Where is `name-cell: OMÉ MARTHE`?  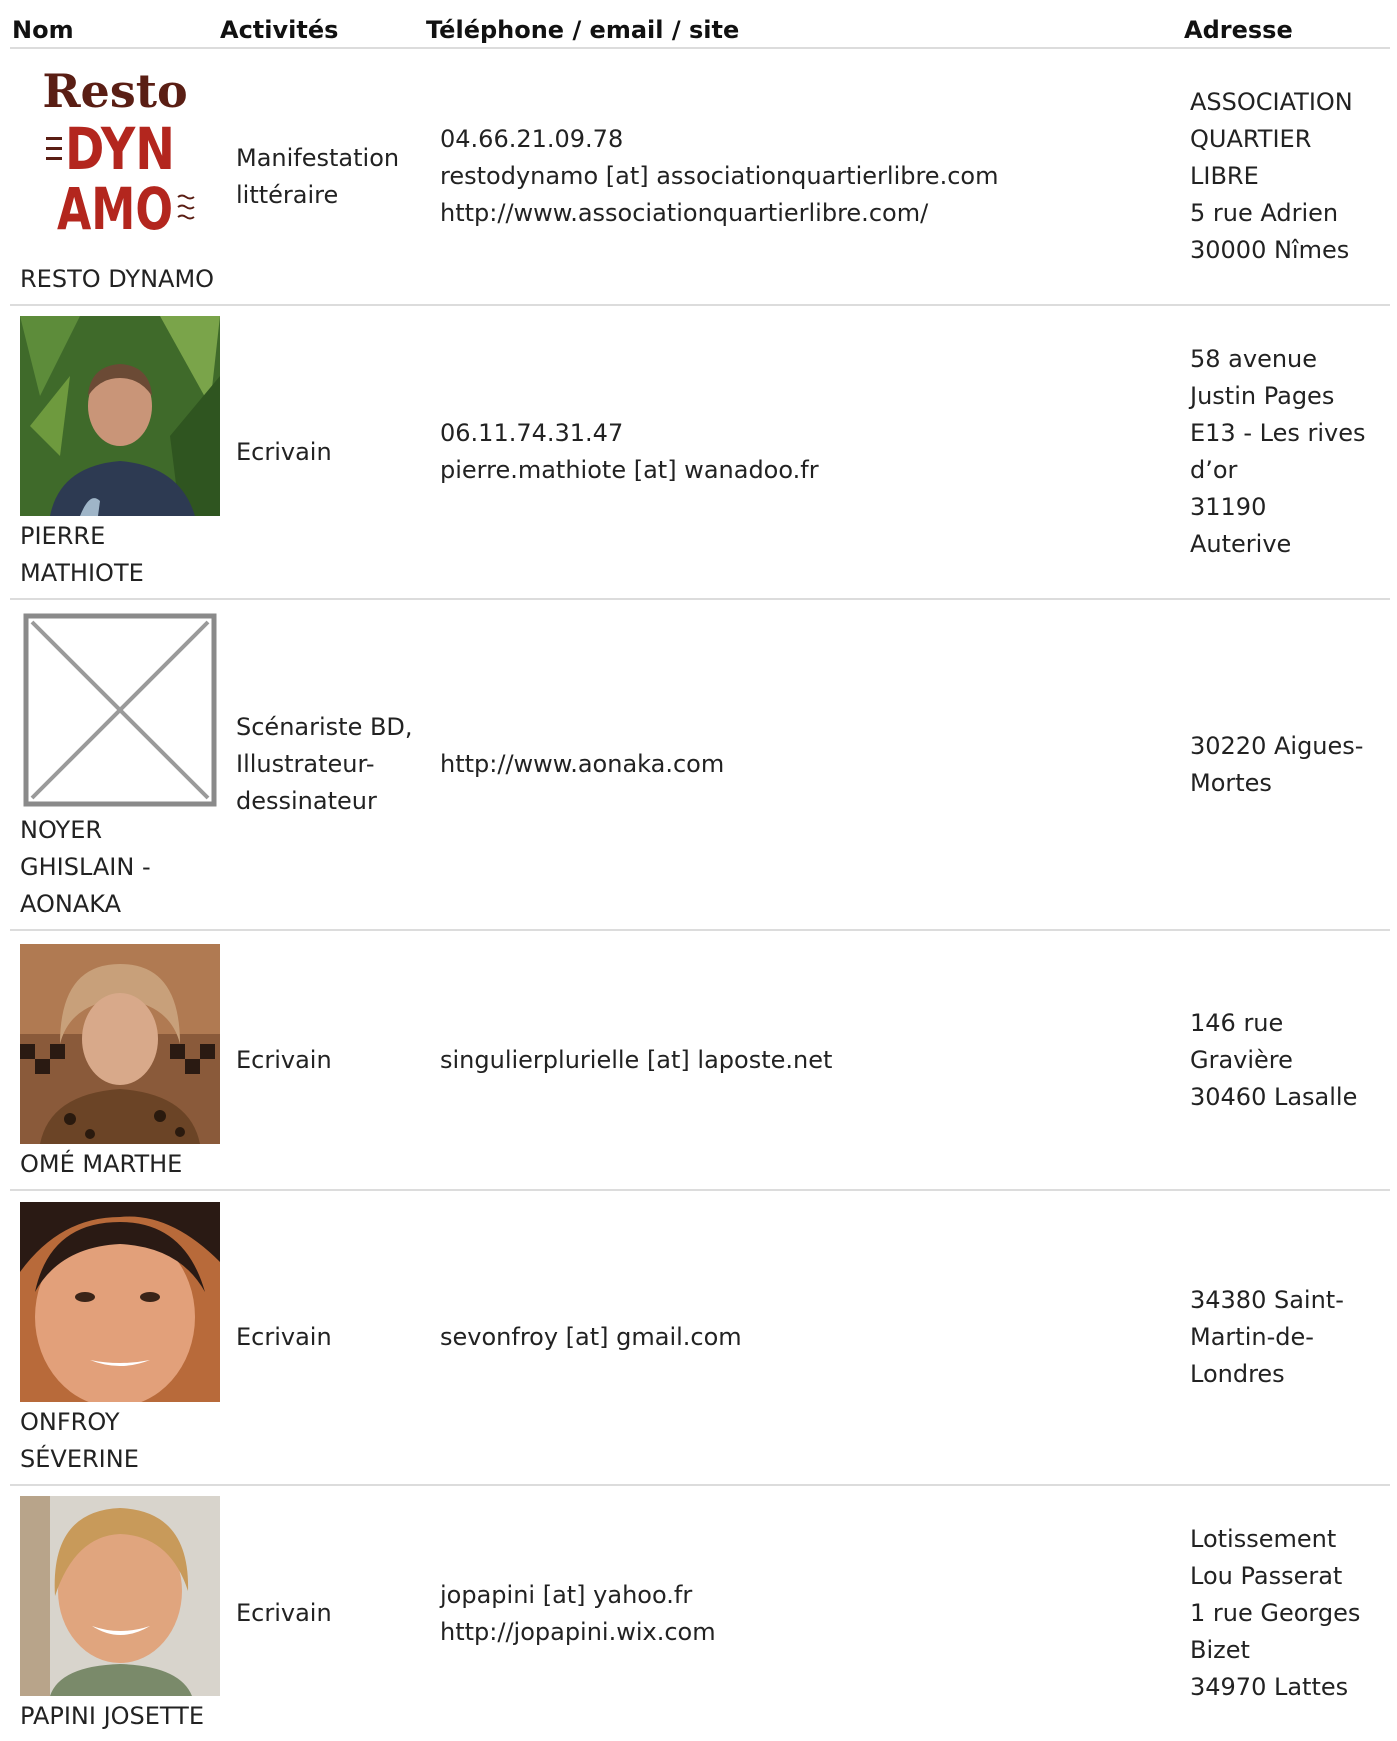
name-cell: OMÉ MARTHE is located at coordinates (115, 1060).